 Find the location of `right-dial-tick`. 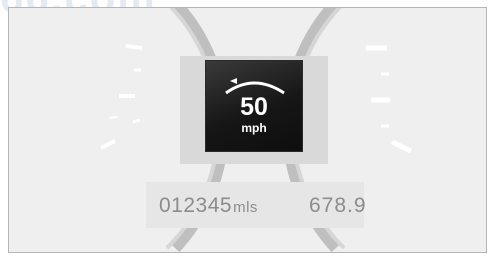

right-dial-tick is located at coordinates (401, 146).